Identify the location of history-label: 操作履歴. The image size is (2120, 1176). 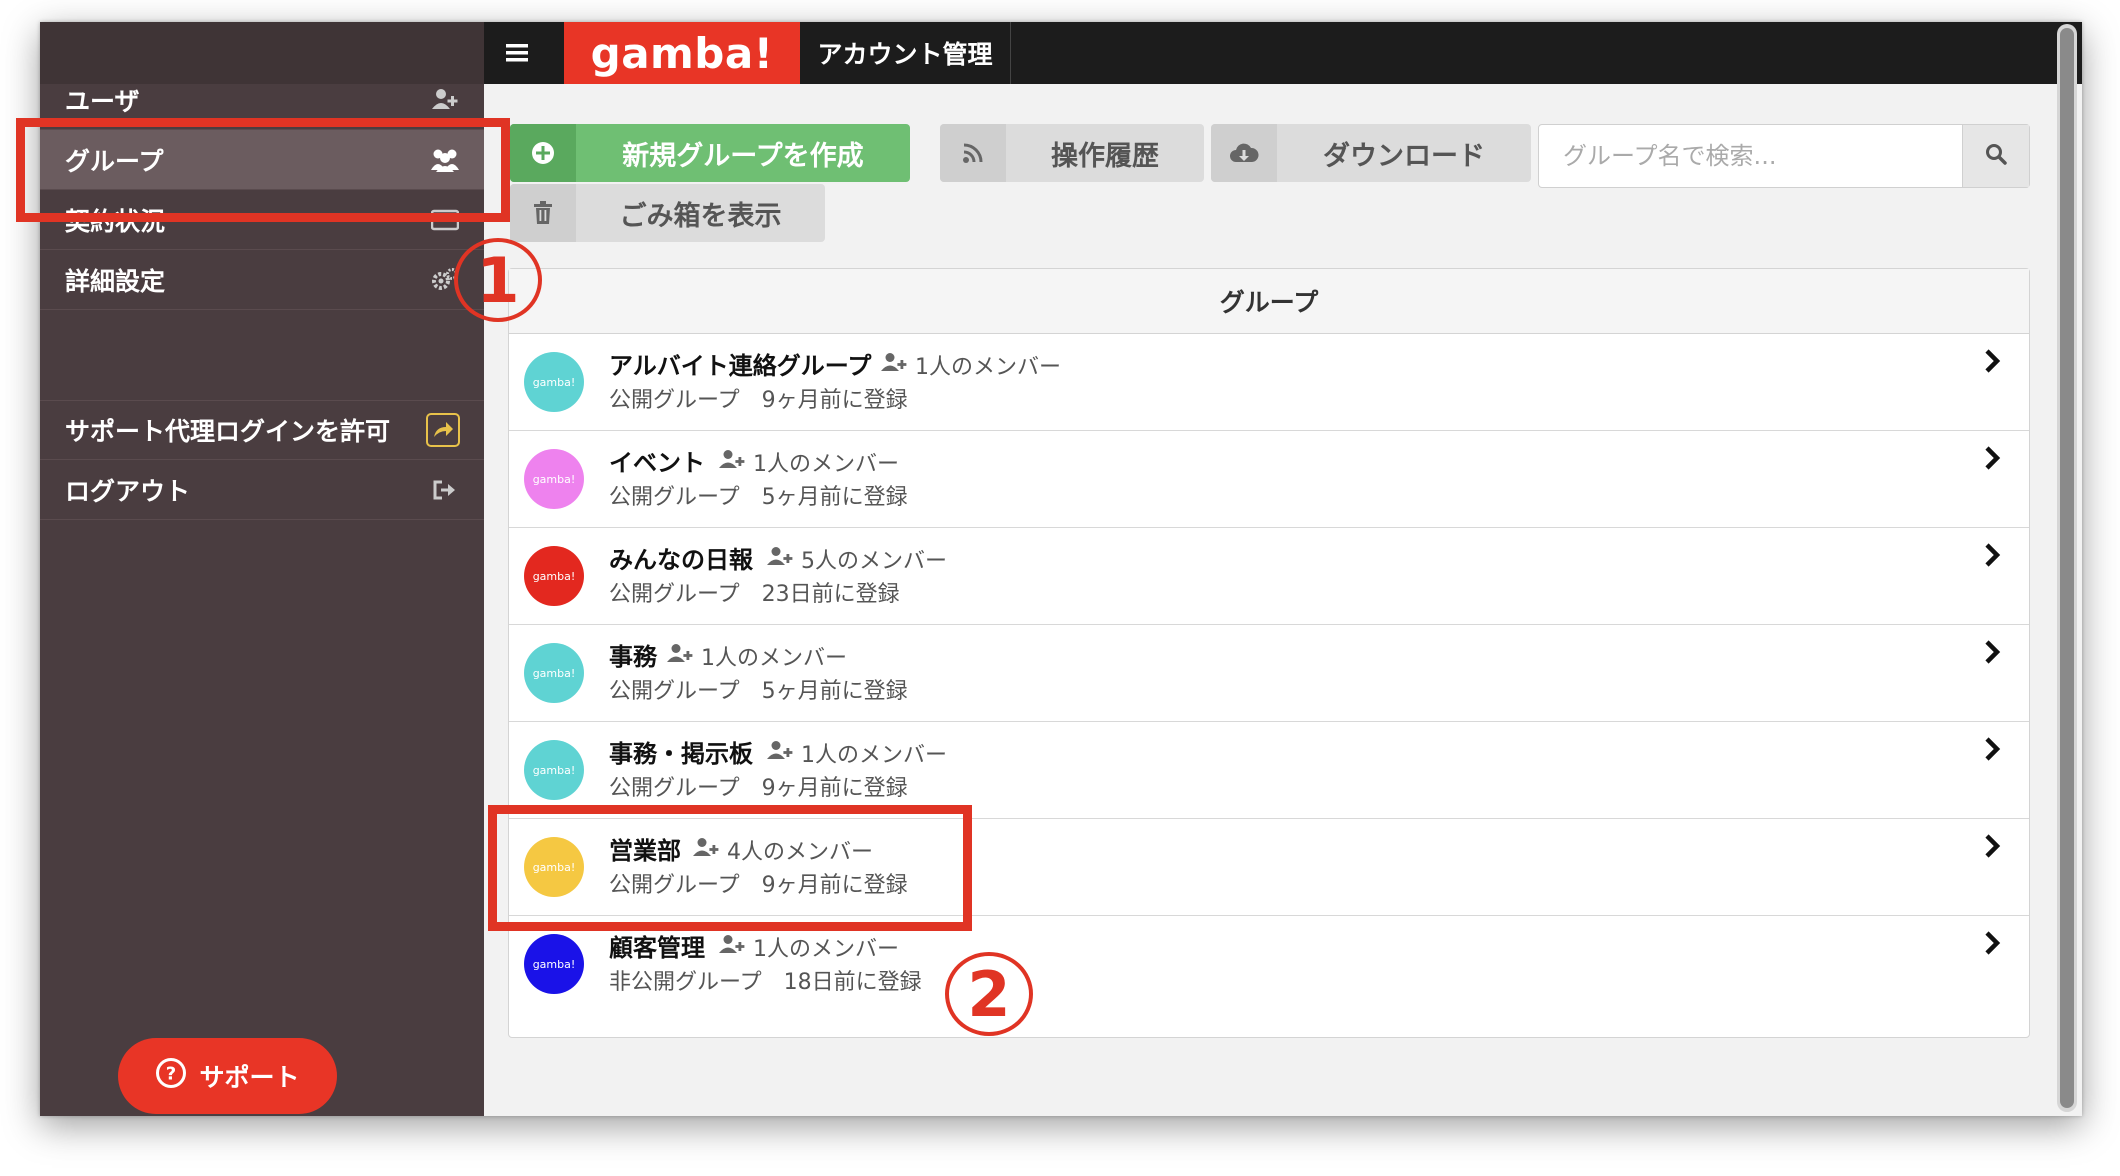
(1105, 156).